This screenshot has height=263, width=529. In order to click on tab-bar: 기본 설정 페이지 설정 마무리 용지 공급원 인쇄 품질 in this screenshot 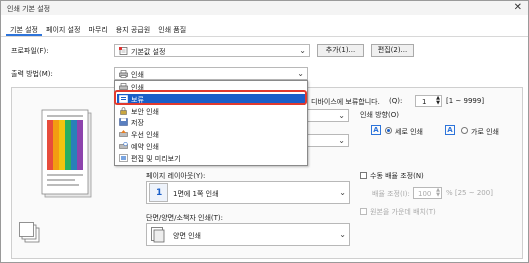, I will do `click(98, 29)`.